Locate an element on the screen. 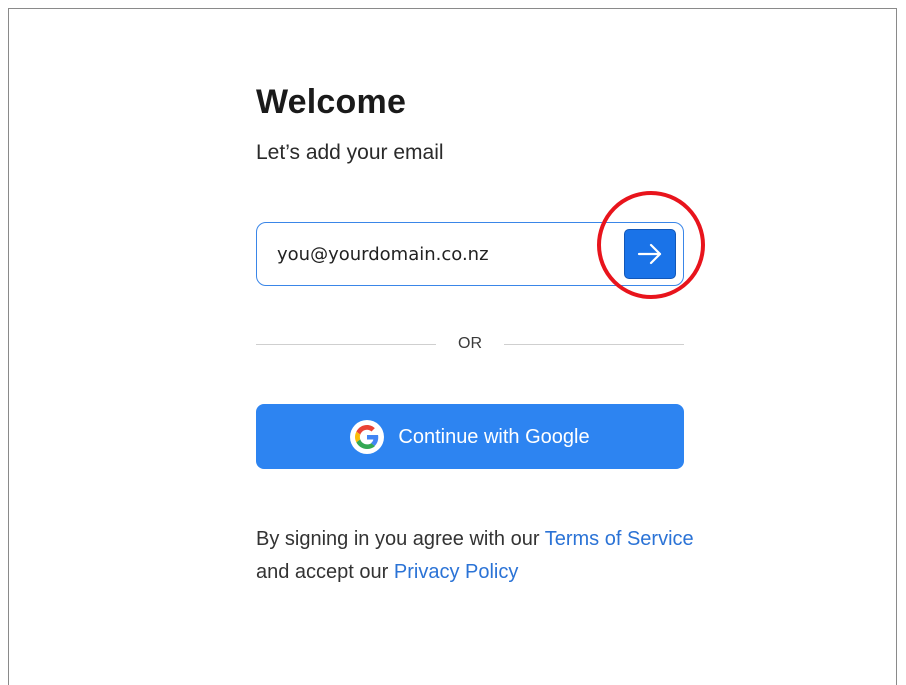 The image size is (906, 685). or-divider: OR is located at coordinates (470, 344).